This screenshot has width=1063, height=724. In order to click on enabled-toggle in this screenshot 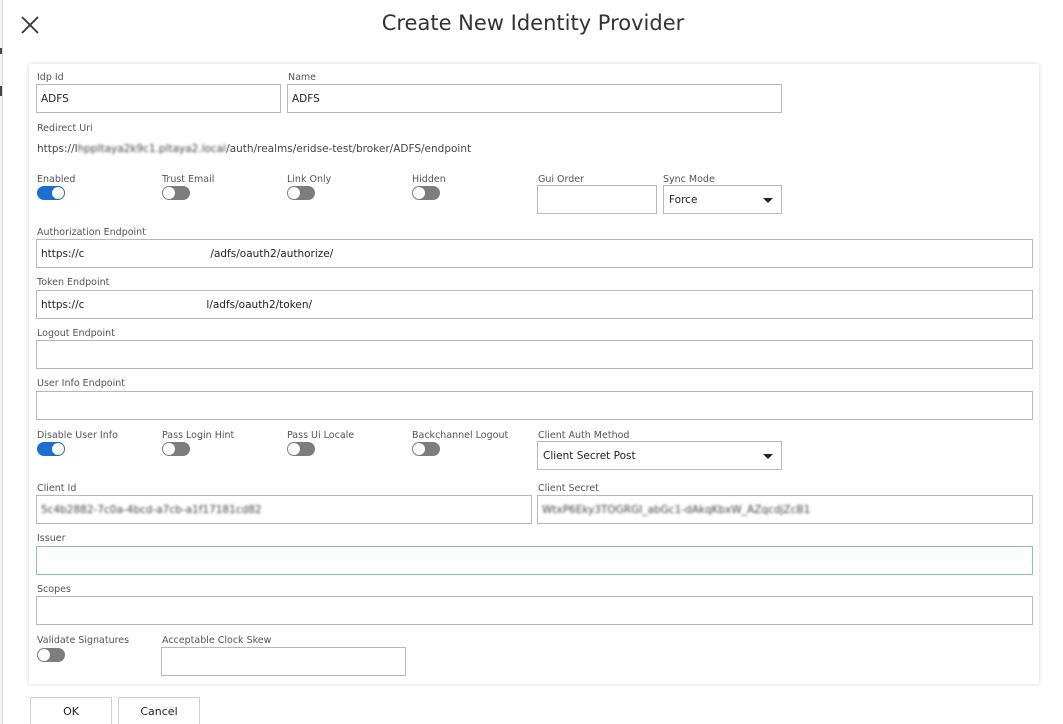, I will do `click(51, 193)`.